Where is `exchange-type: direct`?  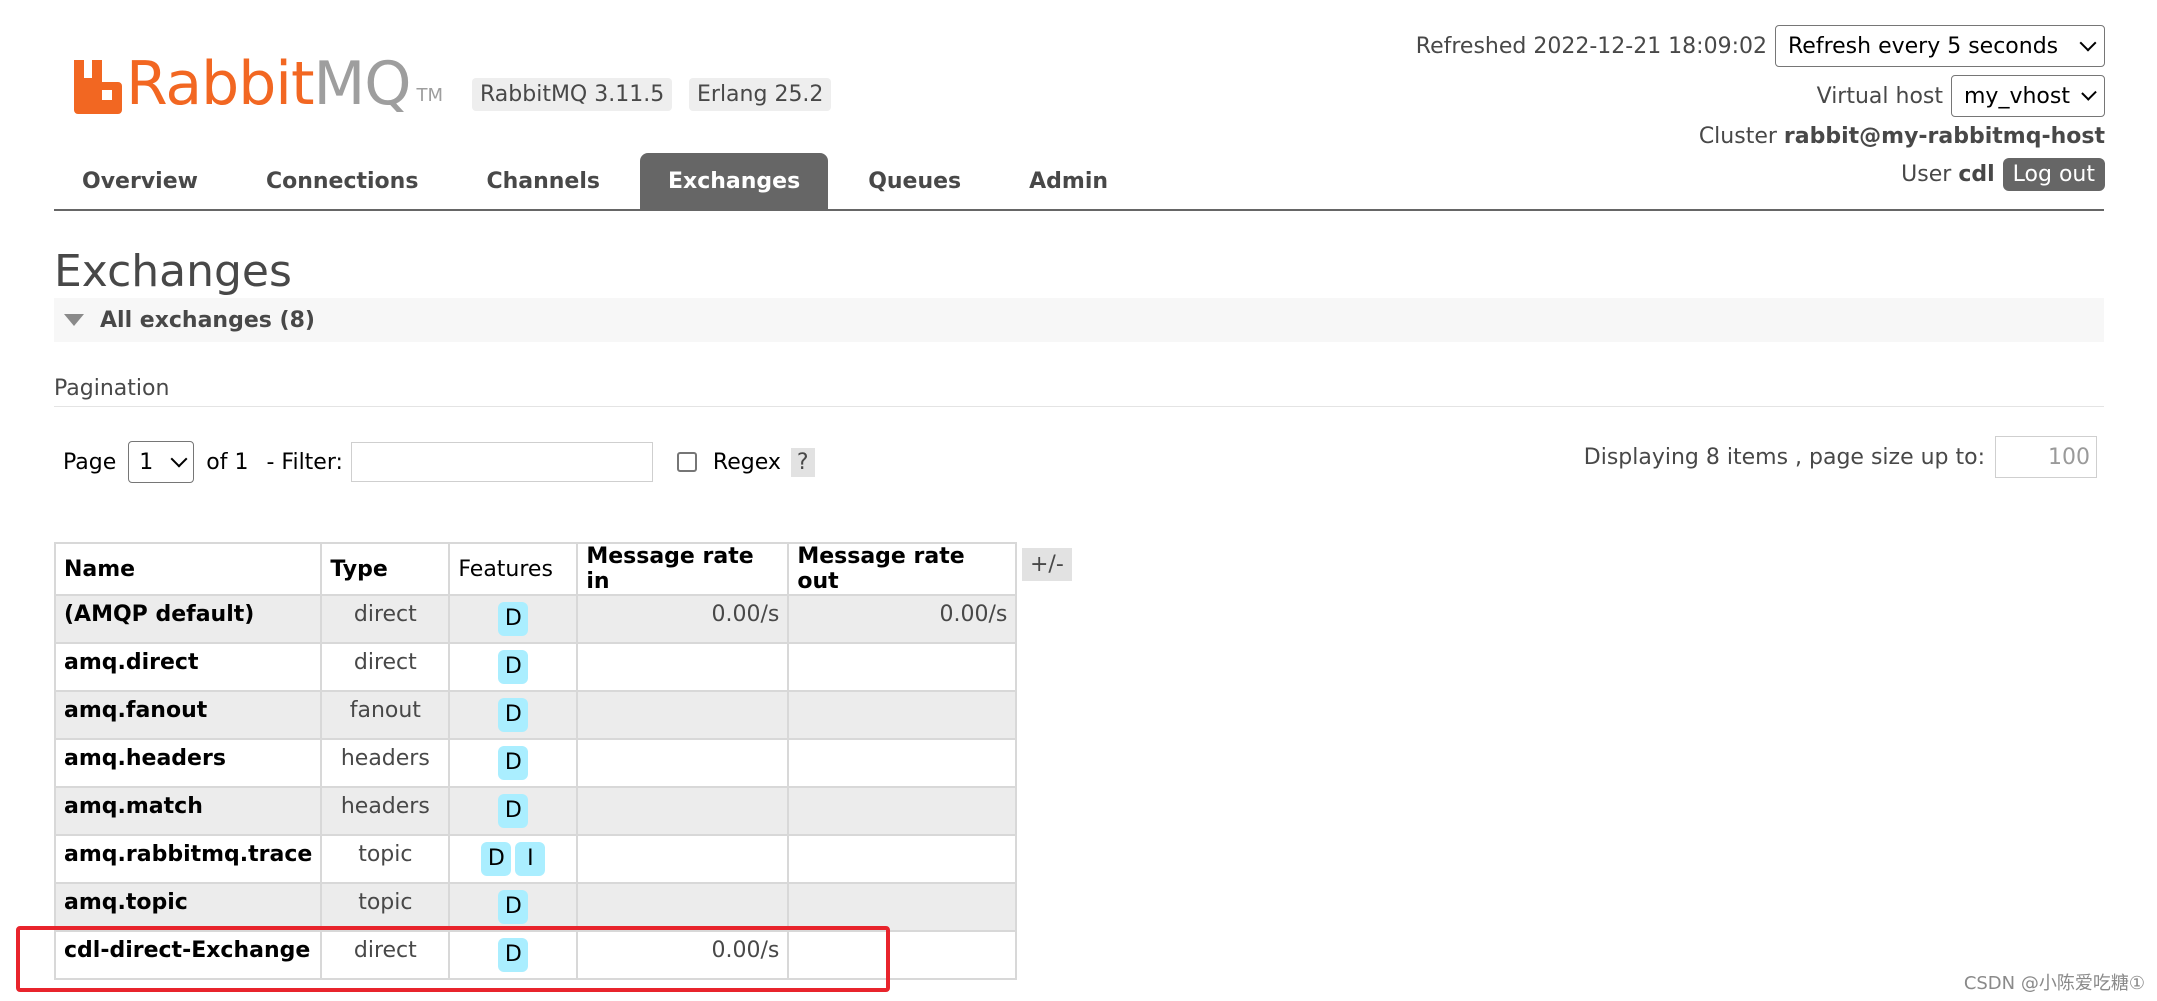 exchange-type: direct is located at coordinates (385, 619).